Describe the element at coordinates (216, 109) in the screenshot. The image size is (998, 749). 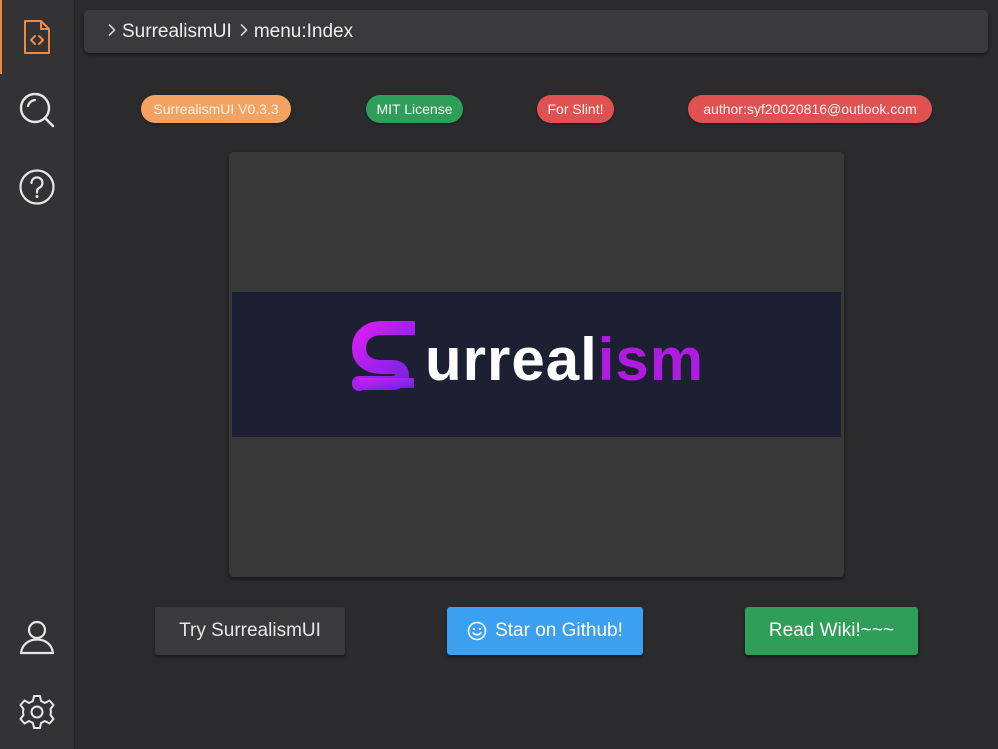
I see `version-tag: SurrealismUI V0.3.3` at that location.